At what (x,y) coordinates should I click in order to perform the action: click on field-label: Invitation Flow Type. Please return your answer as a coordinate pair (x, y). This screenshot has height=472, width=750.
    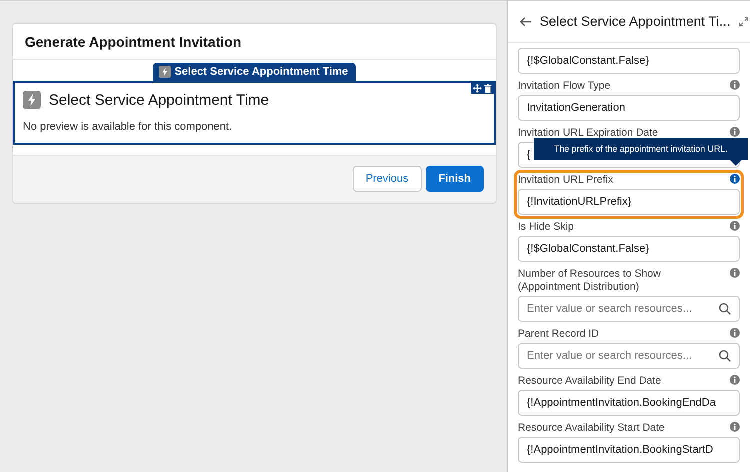
    Looking at the image, I should click on (564, 86).